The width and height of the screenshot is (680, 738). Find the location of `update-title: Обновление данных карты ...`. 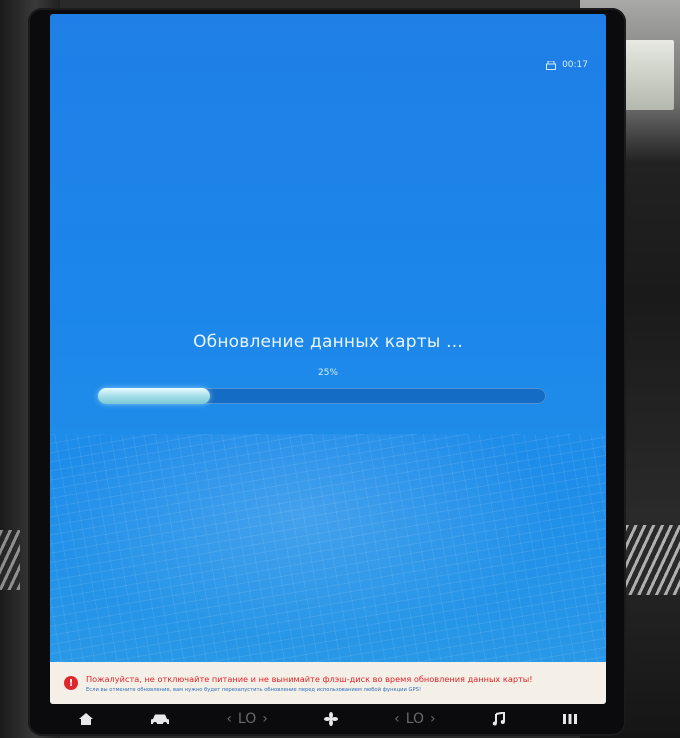

update-title: Обновление данных карты ... is located at coordinates (328, 342).